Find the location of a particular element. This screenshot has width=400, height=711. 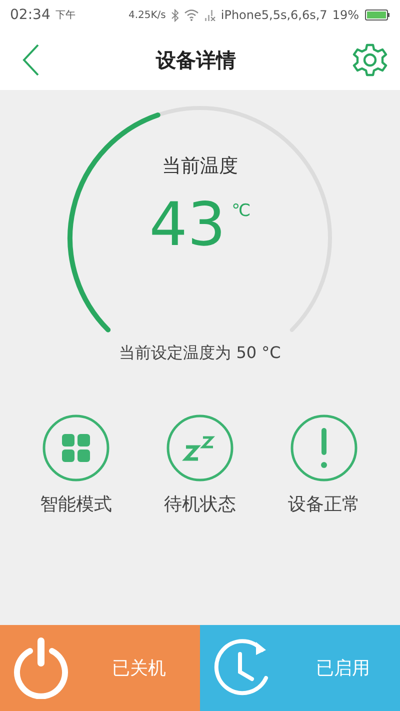

temperature-value: 43 is located at coordinates (187, 225).